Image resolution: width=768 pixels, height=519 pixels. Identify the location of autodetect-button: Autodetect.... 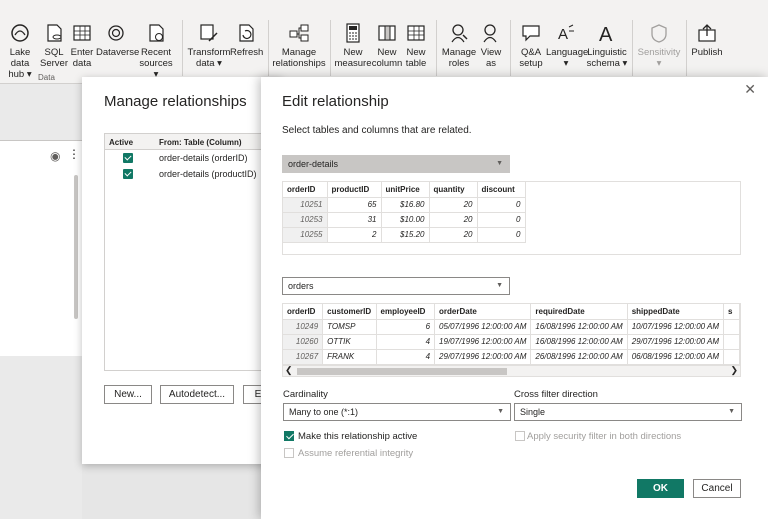
(197, 394).